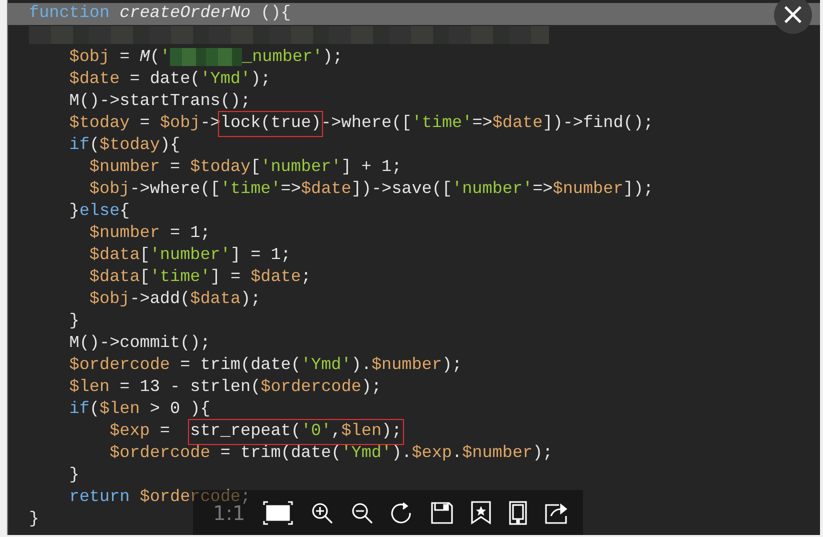 The height and width of the screenshot is (537, 823). Describe the element at coordinates (518, 512) in the screenshot. I see `tablet-icon` at that location.